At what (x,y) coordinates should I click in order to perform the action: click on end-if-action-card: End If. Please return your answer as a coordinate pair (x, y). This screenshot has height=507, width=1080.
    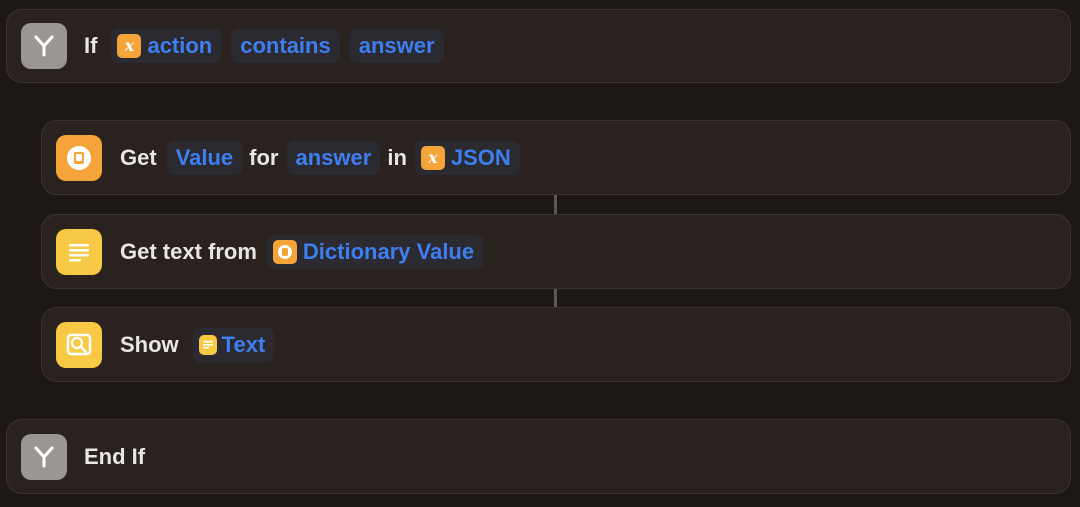
    Looking at the image, I should click on (538, 456).